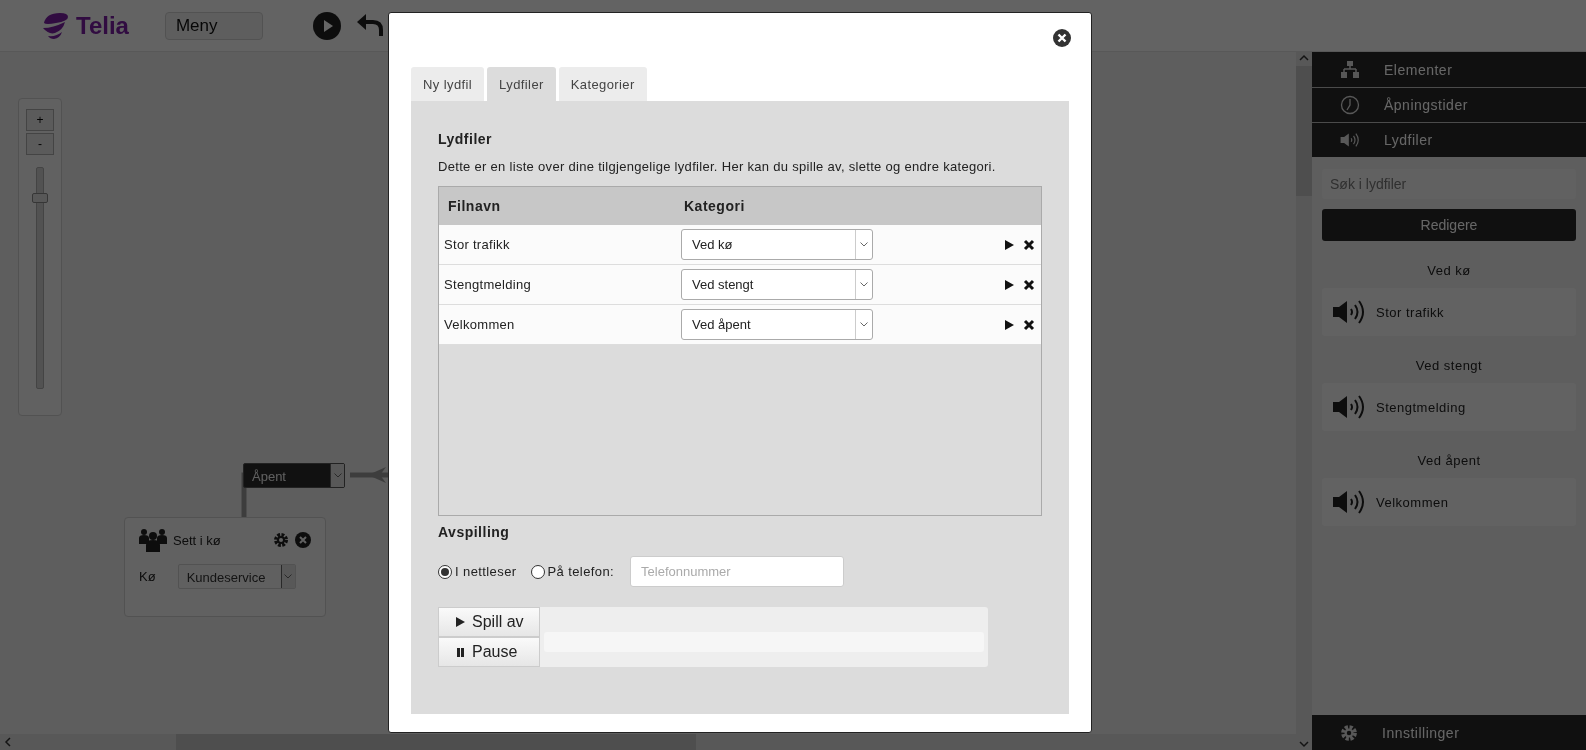 This screenshot has width=1586, height=750. What do you see at coordinates (474, 532) in the screenshot?
I see `section-heading: Avspilling` at bounding box center [474, 532].